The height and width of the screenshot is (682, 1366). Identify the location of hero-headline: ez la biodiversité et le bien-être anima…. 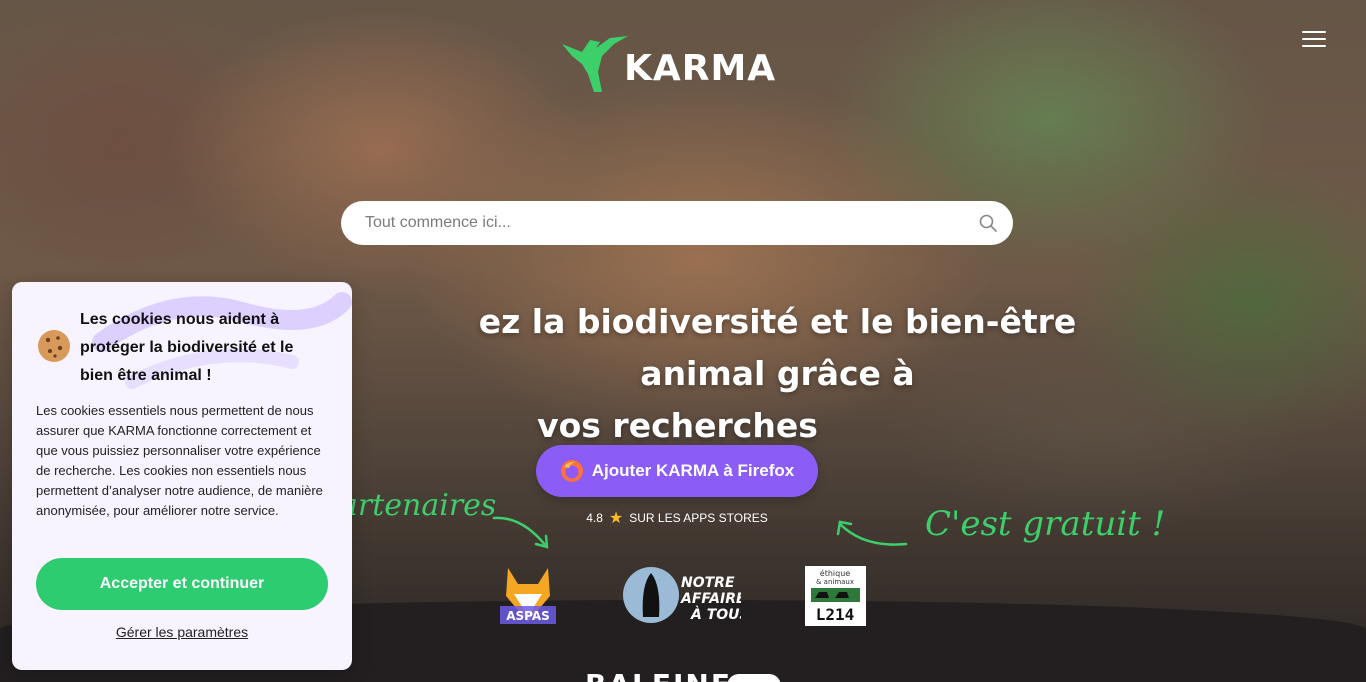
(677, 374).